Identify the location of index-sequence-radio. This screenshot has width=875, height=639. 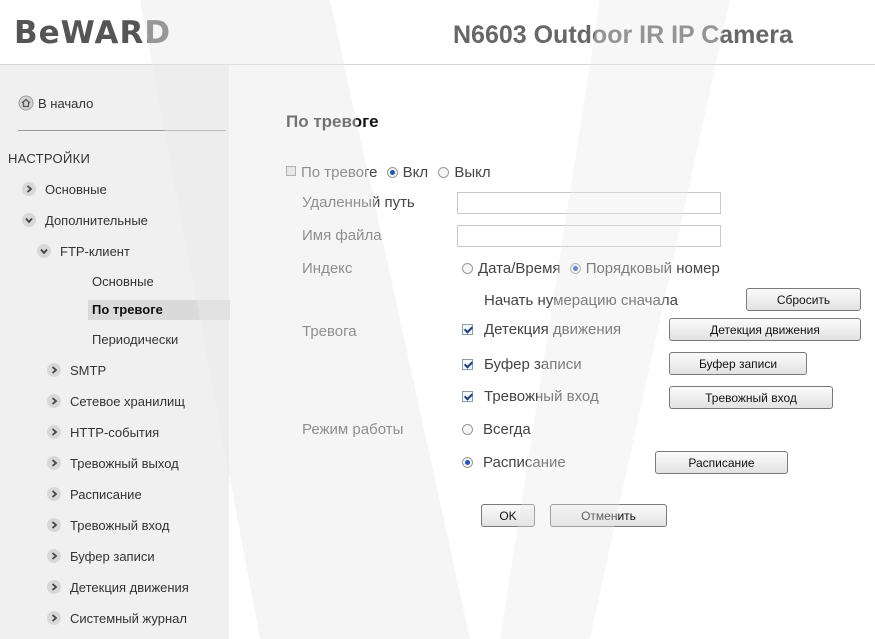
(575, 268).